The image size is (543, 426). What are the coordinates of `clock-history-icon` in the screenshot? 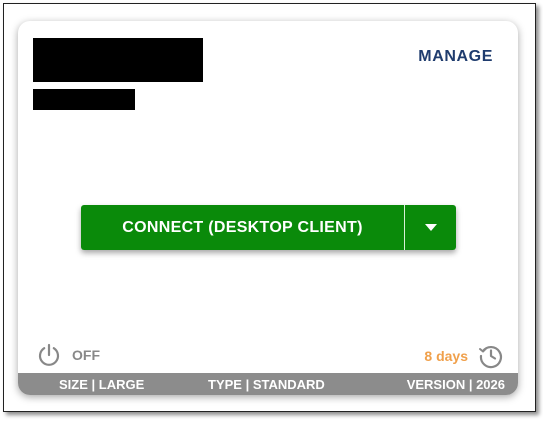 It's located at (491, 356).